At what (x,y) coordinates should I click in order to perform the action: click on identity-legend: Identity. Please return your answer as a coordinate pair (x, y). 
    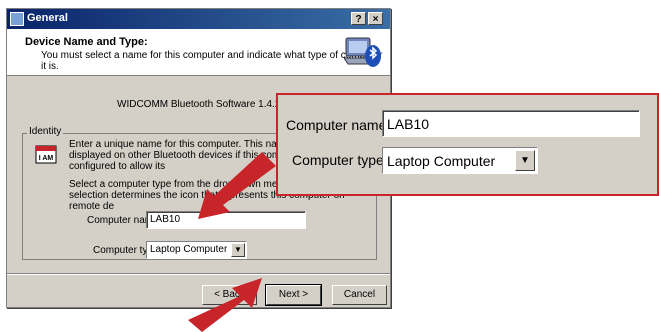
    Looking at the image, I should click on (45, 131).